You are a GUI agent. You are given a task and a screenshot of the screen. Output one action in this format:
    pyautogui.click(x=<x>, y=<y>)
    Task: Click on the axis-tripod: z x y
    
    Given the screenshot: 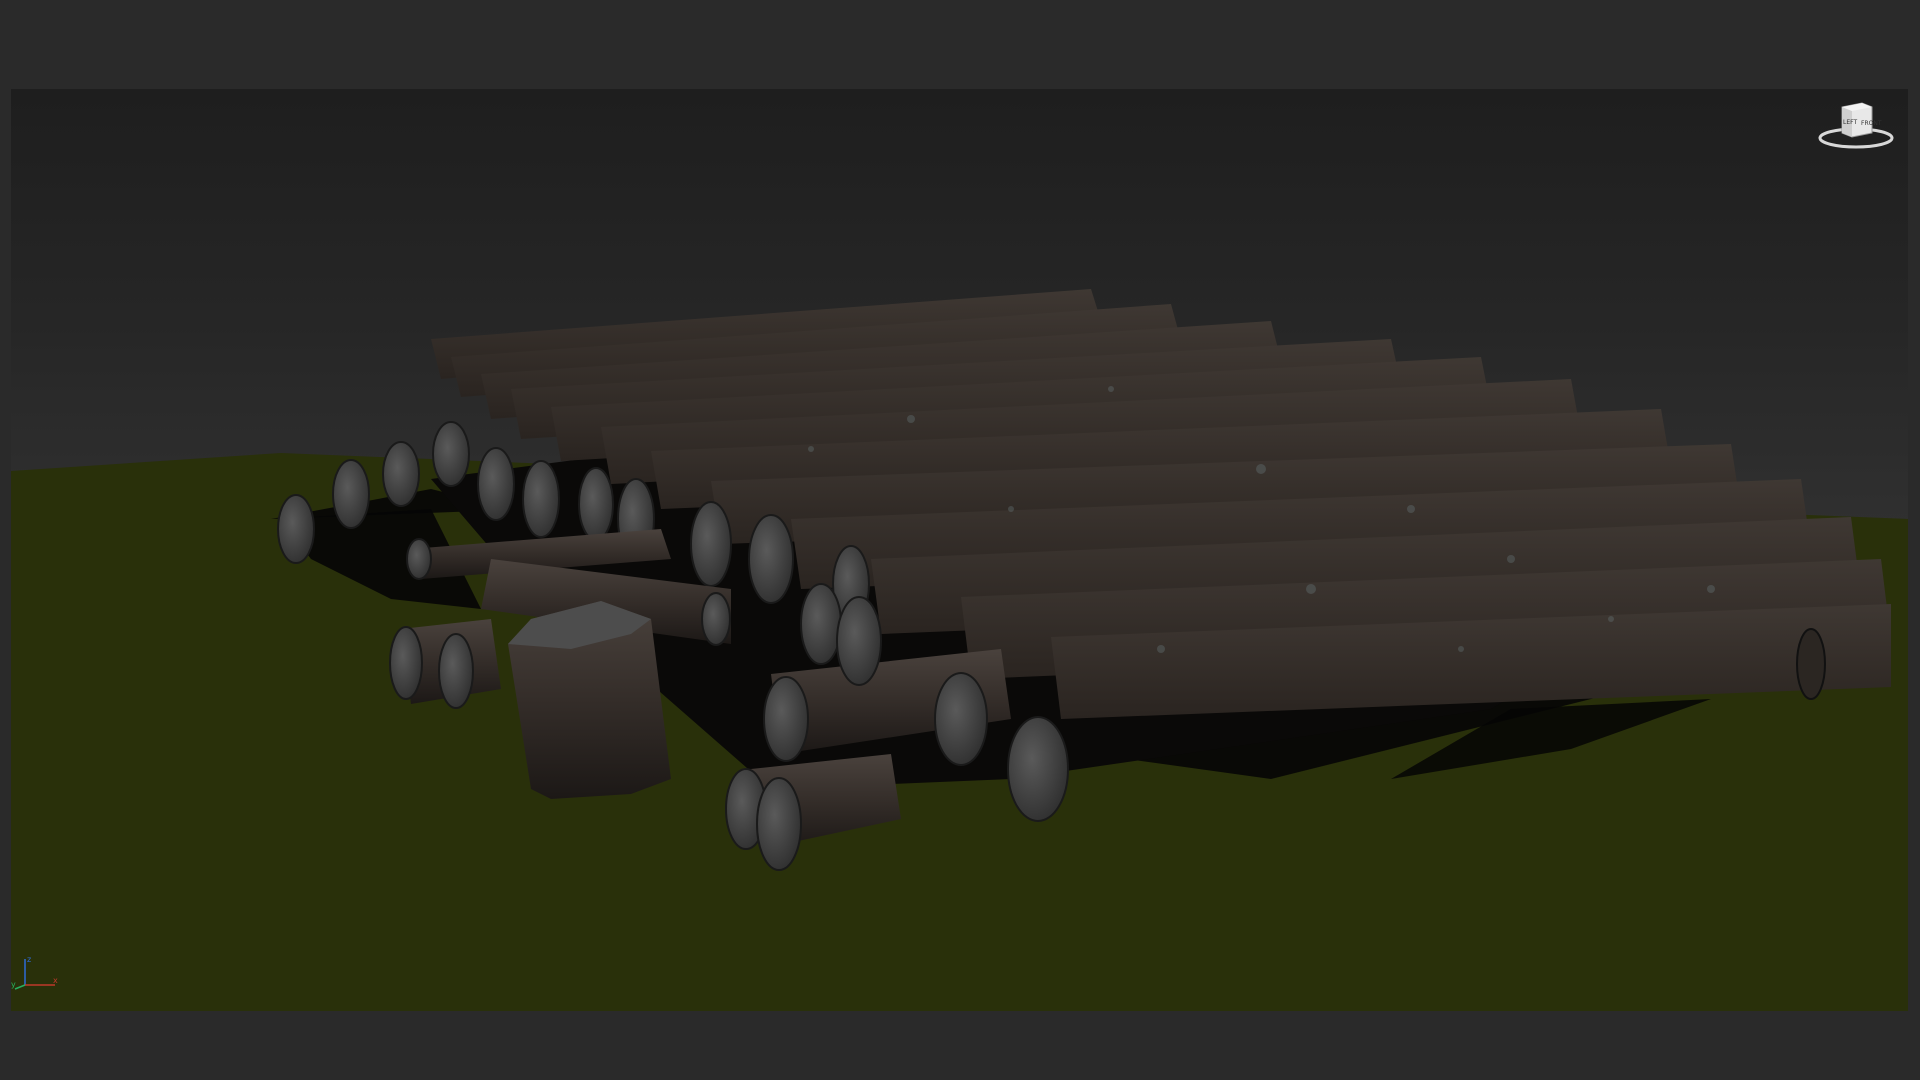 What is the action you would take?
    pyautogui.click(x=36, y=973)
    